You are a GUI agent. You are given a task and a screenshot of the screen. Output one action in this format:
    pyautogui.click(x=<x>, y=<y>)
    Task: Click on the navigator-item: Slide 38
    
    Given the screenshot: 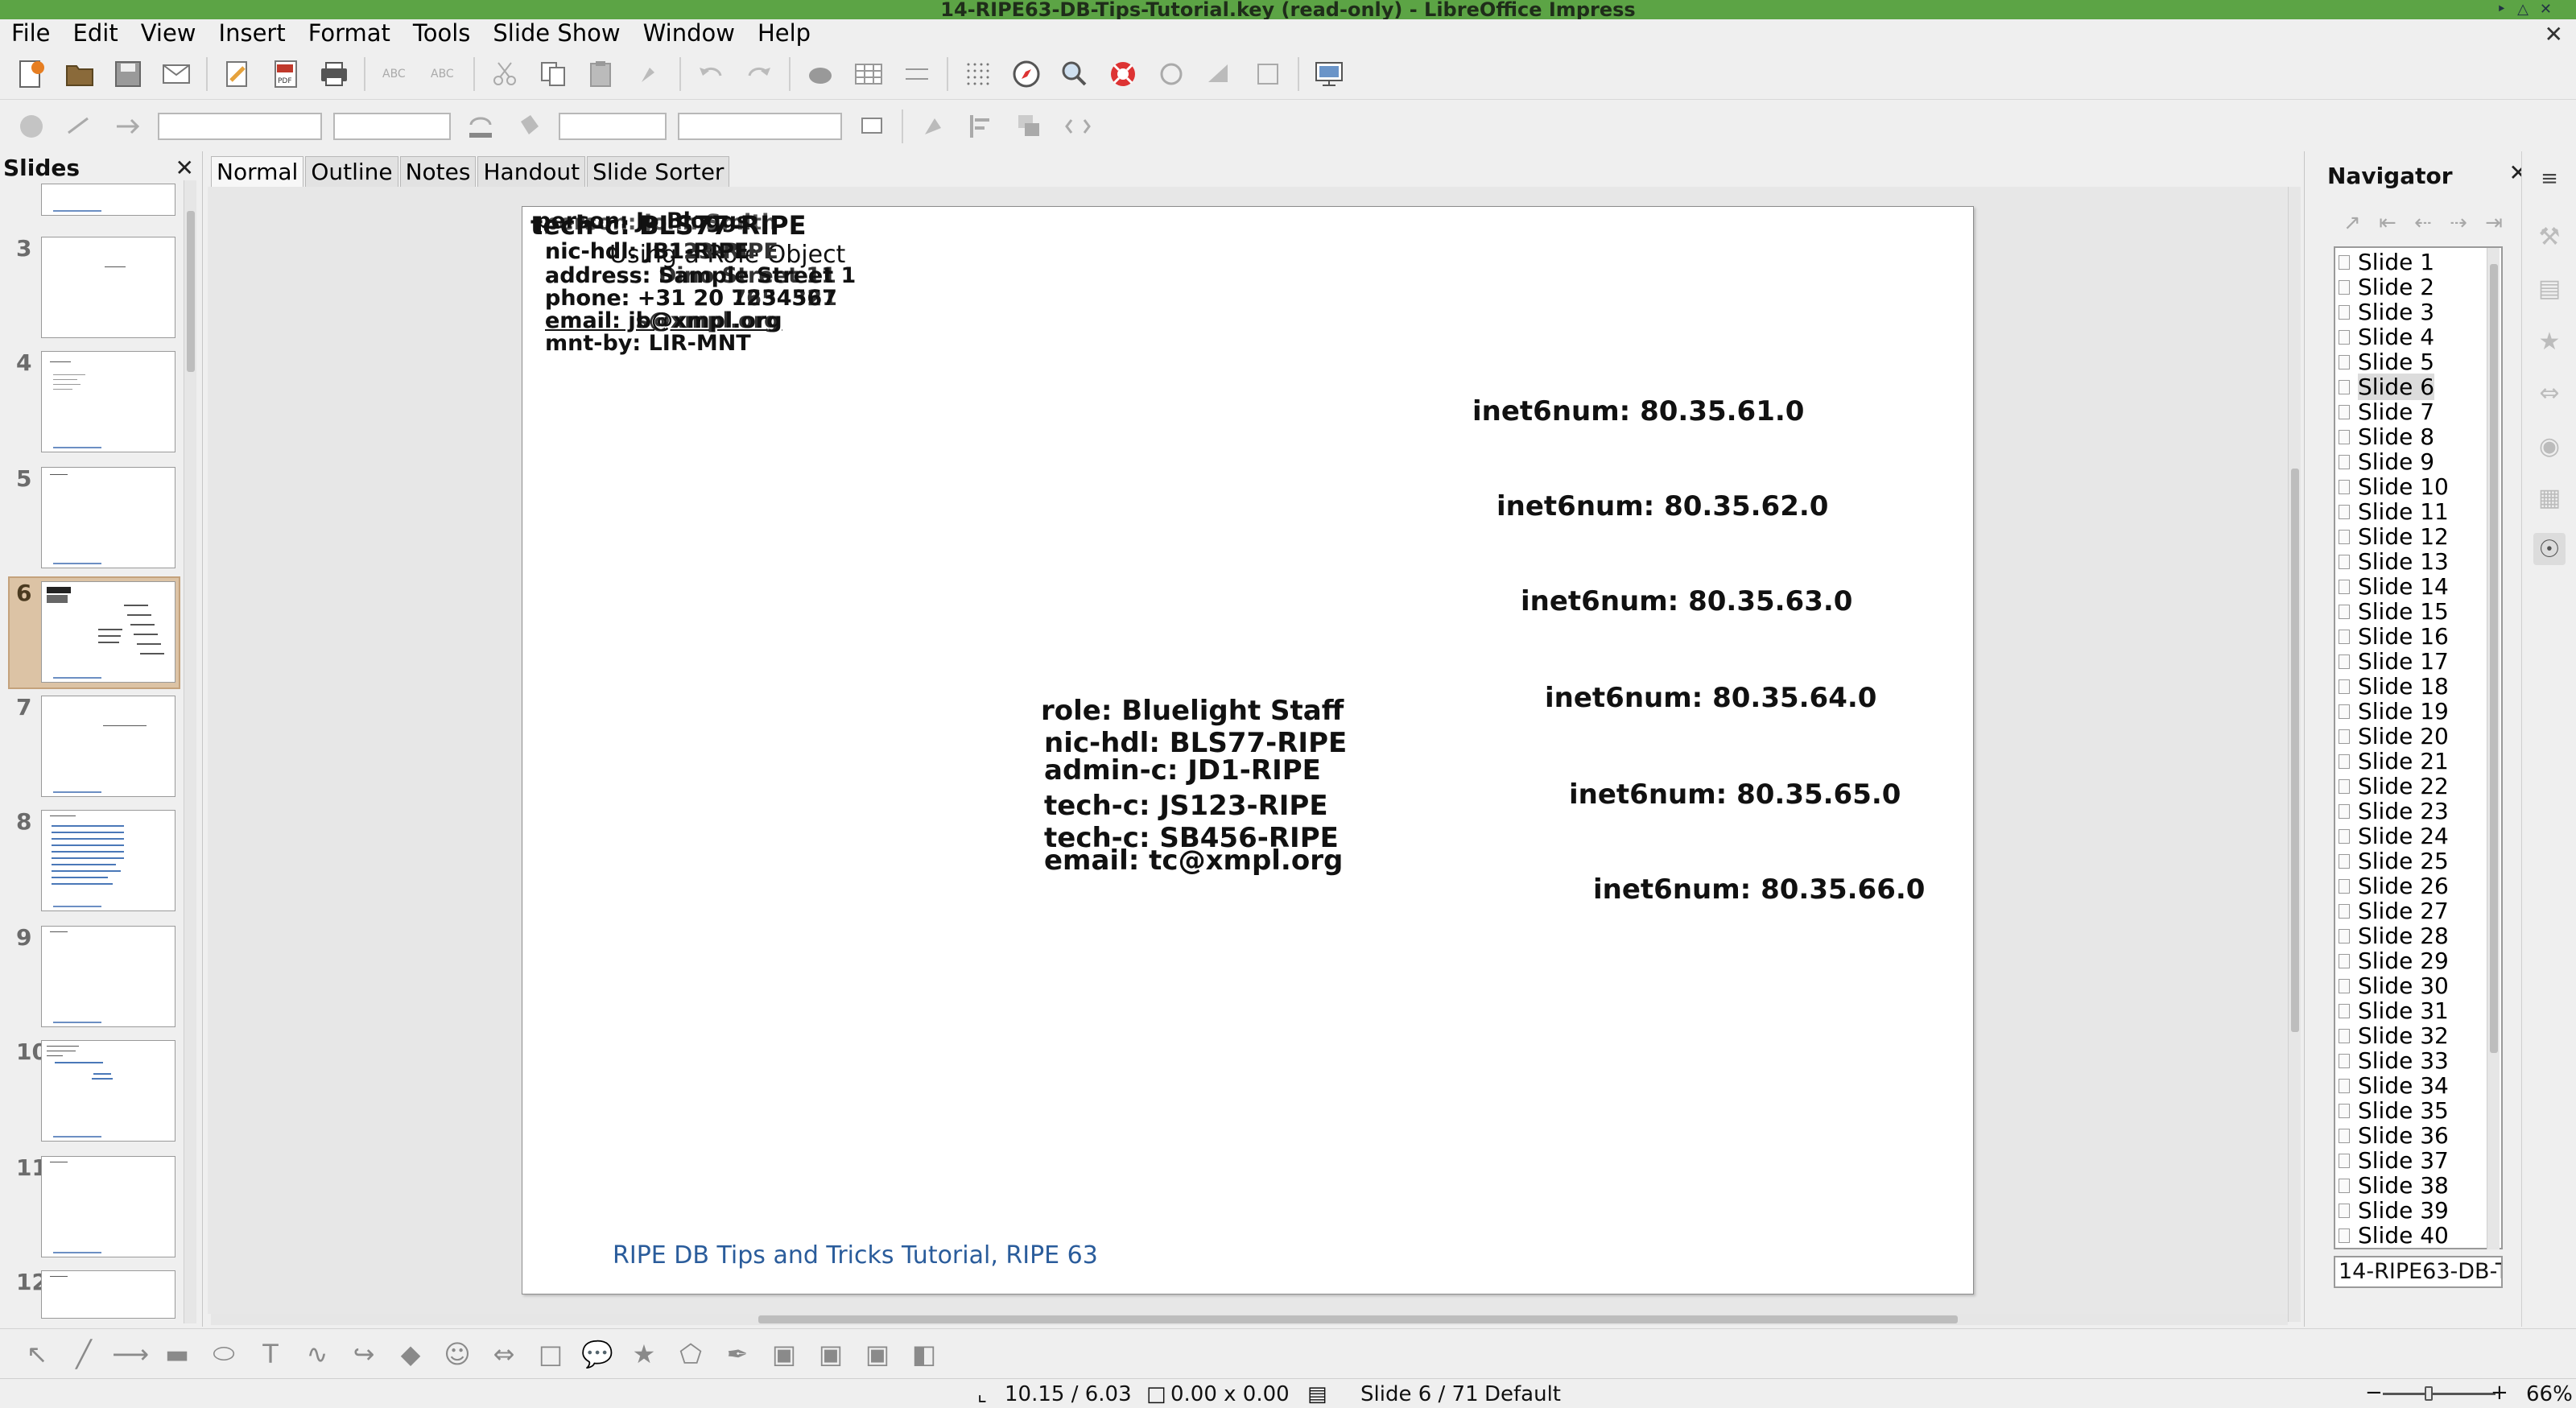 What is the action you would take?
    pyautogui.click(x=2394, y=1185)
    